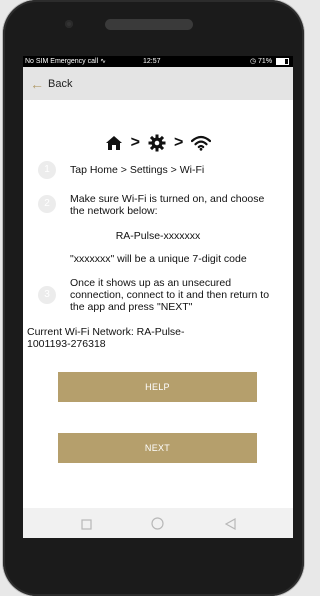 The width and height of the screenshot is (320, 596). I want to click on back-button: ← Back, so click(51, 84).